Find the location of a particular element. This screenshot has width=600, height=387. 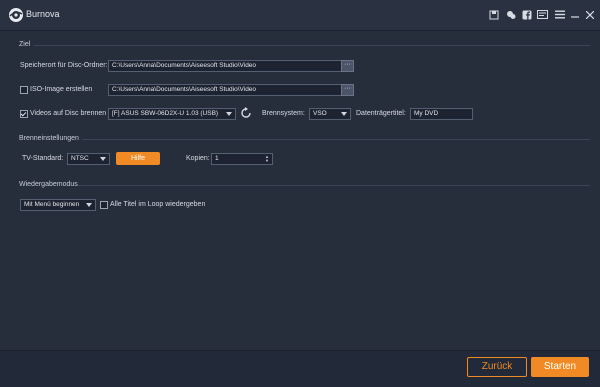

disc-title-input: My DVD is located at coordinates (441, 114).